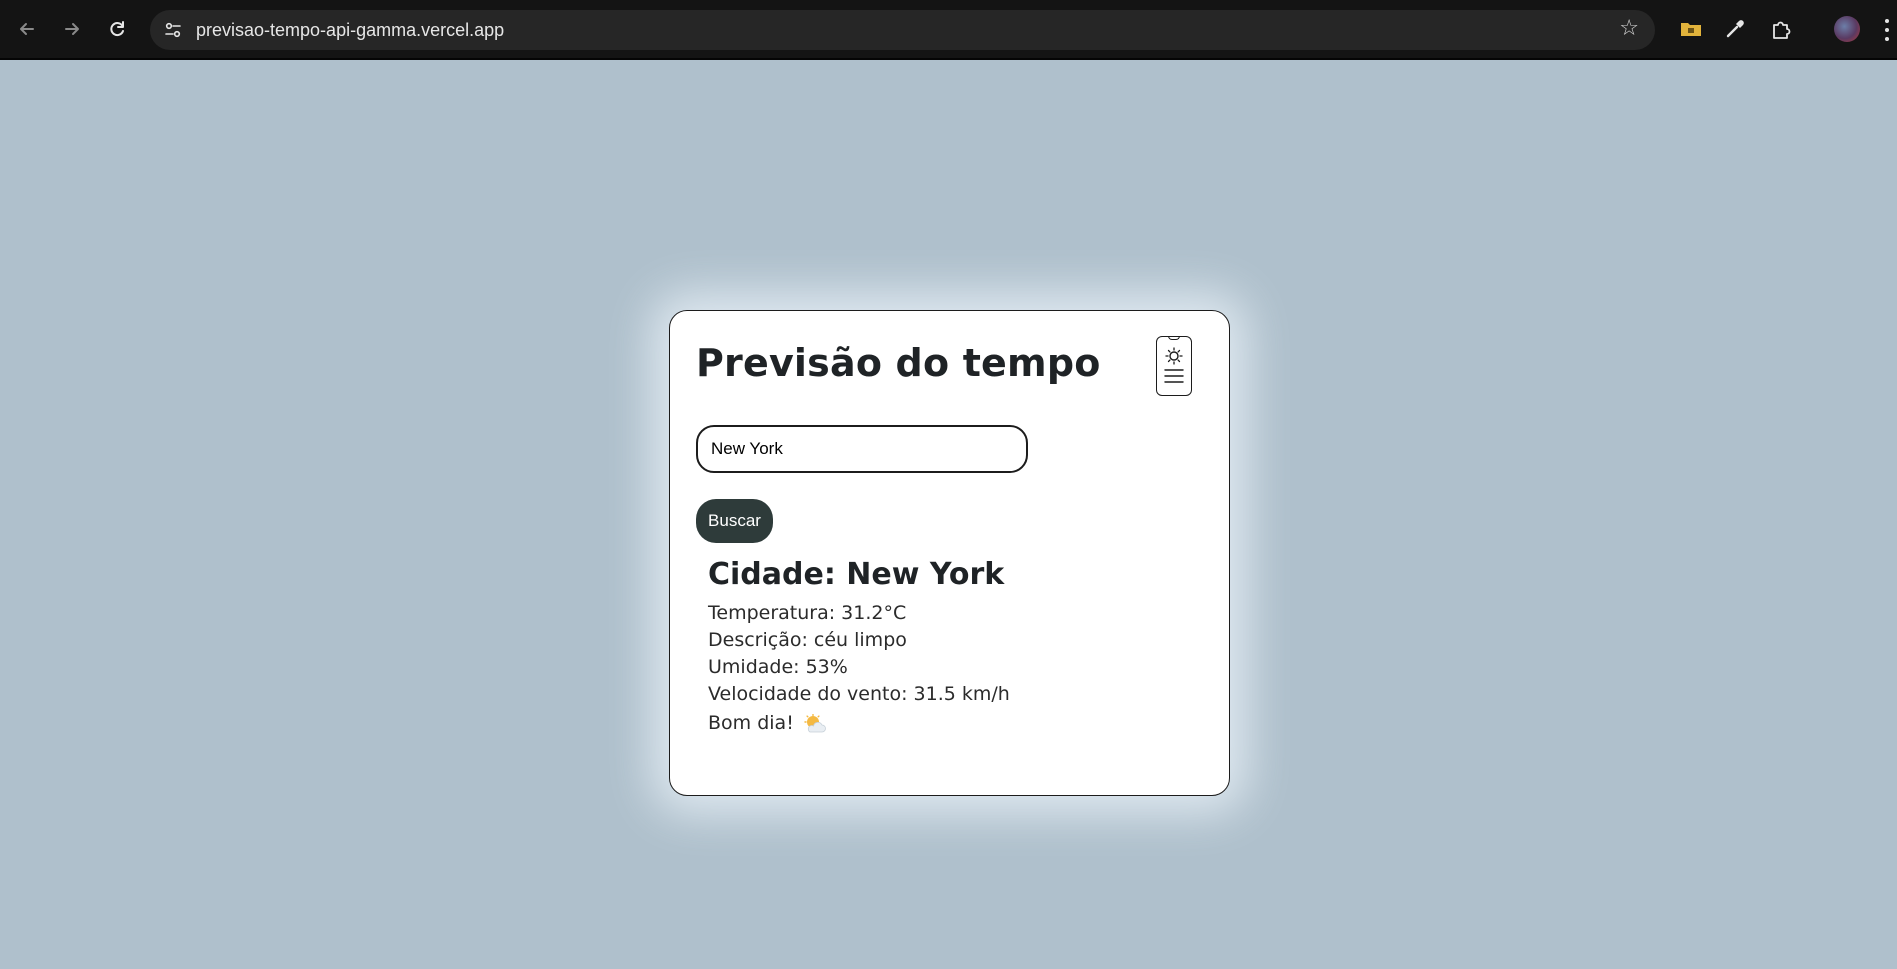 Image resolution: width=1897 pixels, height=969 pixels. Describe the element at coordinates (856, 574) in the screenshot. I see `city-heading: Cidade: New York` at that location.